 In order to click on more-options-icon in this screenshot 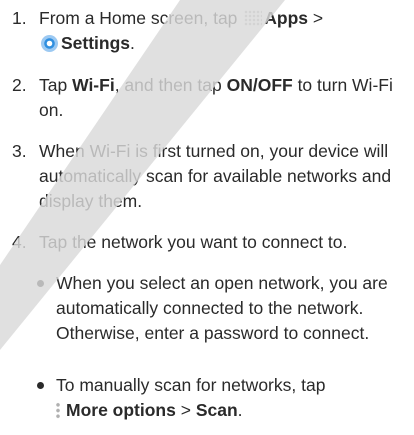, I will do `click(58, 410)`.